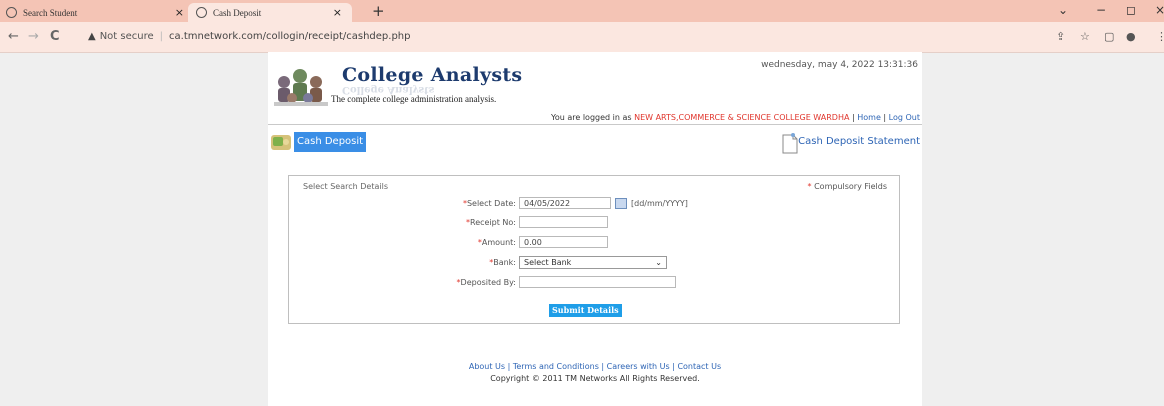  Describe the element at coordinates (563, 242) in the screenshot. I see `amount-input: 0.00` at that location.